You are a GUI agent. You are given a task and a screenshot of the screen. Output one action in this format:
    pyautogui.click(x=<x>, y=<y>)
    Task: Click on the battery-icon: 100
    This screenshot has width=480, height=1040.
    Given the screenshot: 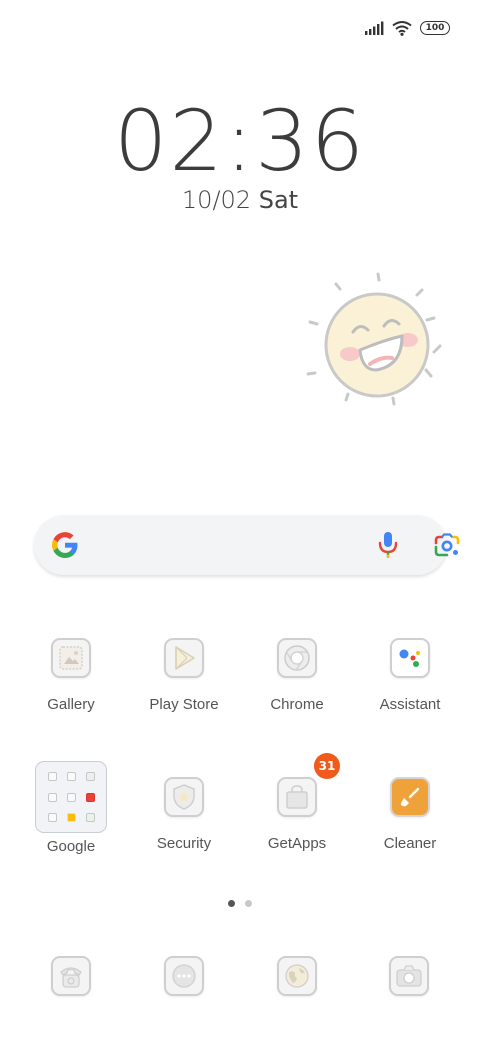 What is the action you would take?
    pyautogui.click(x=435, y=28)
    